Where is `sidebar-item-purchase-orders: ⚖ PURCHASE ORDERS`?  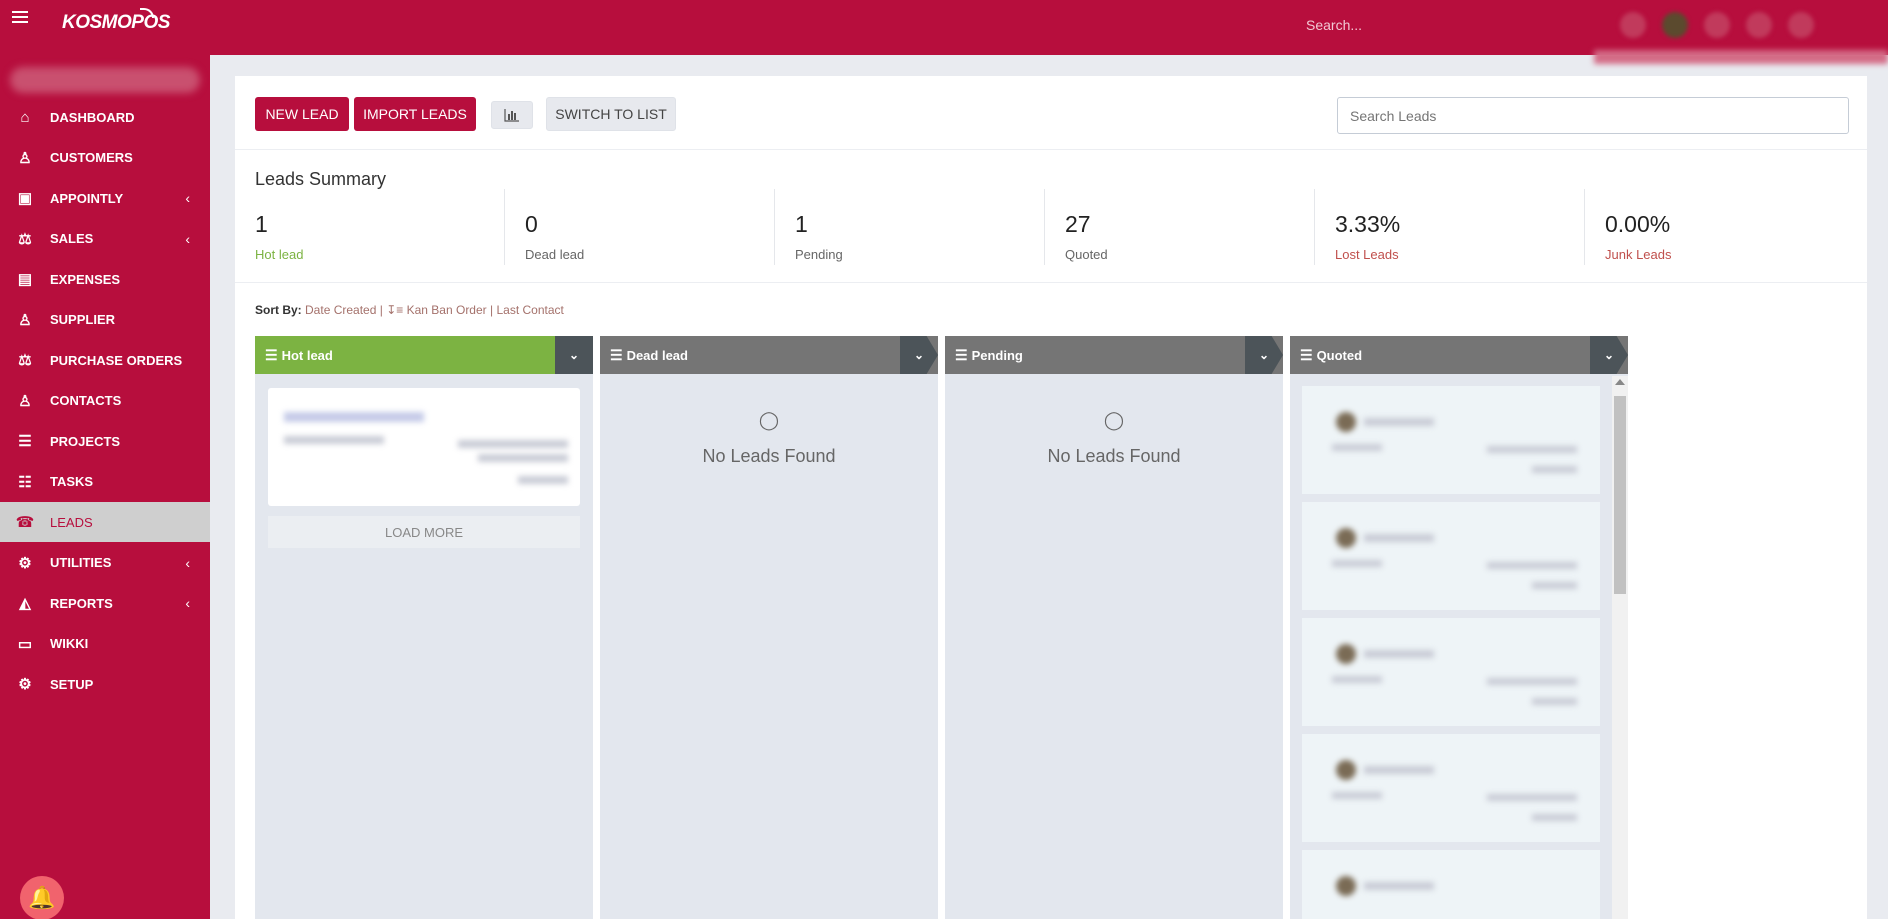
sidebar-item-purchase-orders: ⚖ PURCHASE ORDERS is located at coordinates (105, 360).